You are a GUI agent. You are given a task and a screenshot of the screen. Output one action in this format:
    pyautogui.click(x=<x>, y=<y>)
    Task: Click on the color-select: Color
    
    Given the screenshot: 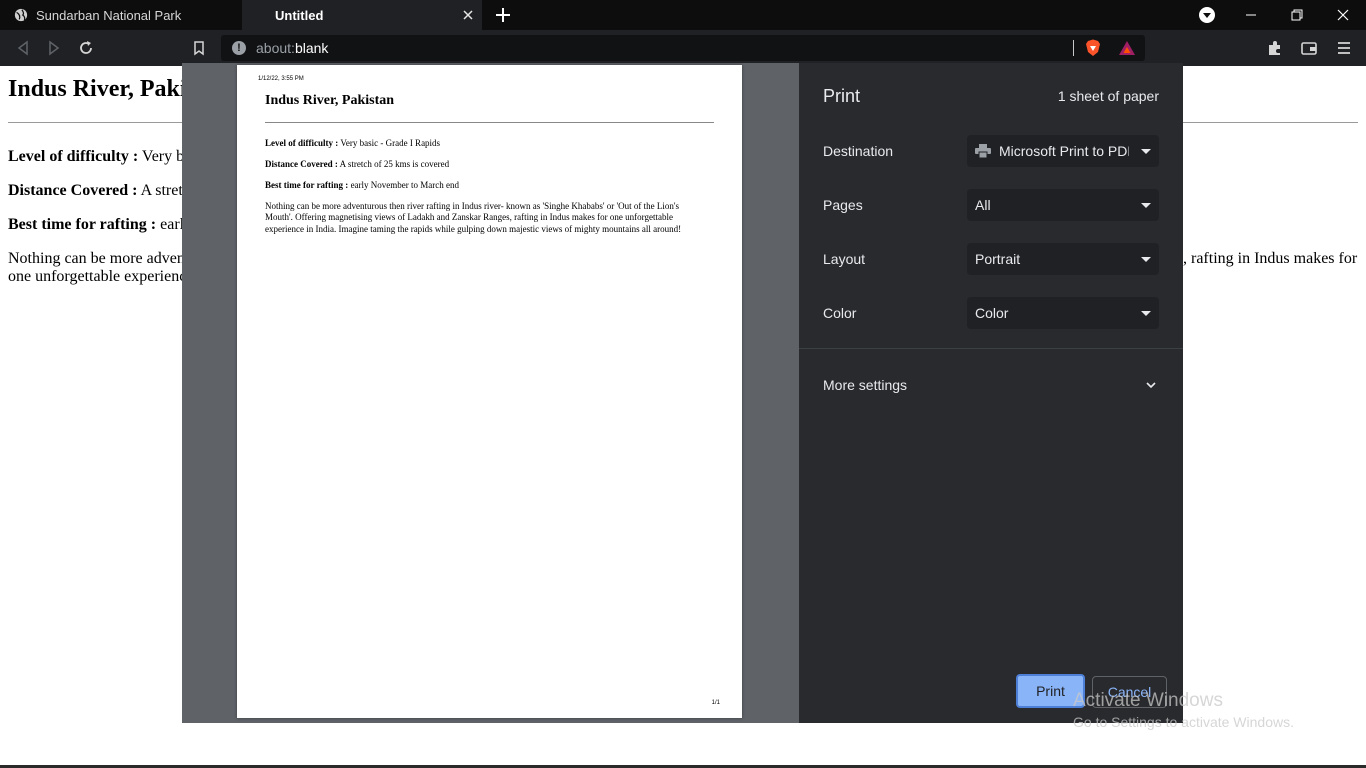 What is the action you would take?
    pyautogui.click(x=1063, y=313)
    